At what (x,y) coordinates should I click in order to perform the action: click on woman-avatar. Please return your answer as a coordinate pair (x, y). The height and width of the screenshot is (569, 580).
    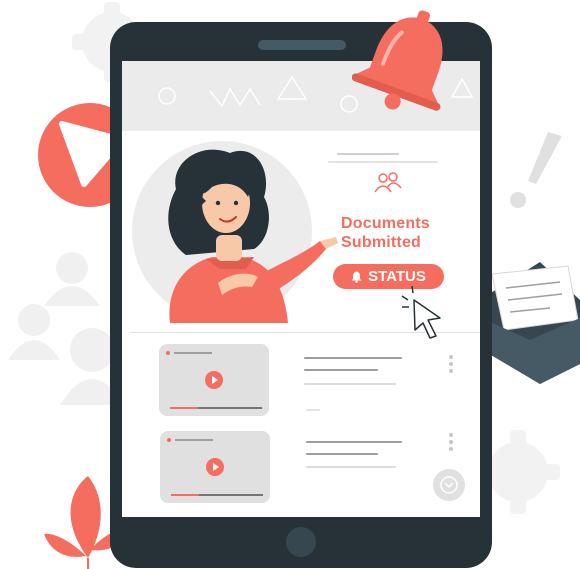
    Looking at the image, I should click on (253, 236).